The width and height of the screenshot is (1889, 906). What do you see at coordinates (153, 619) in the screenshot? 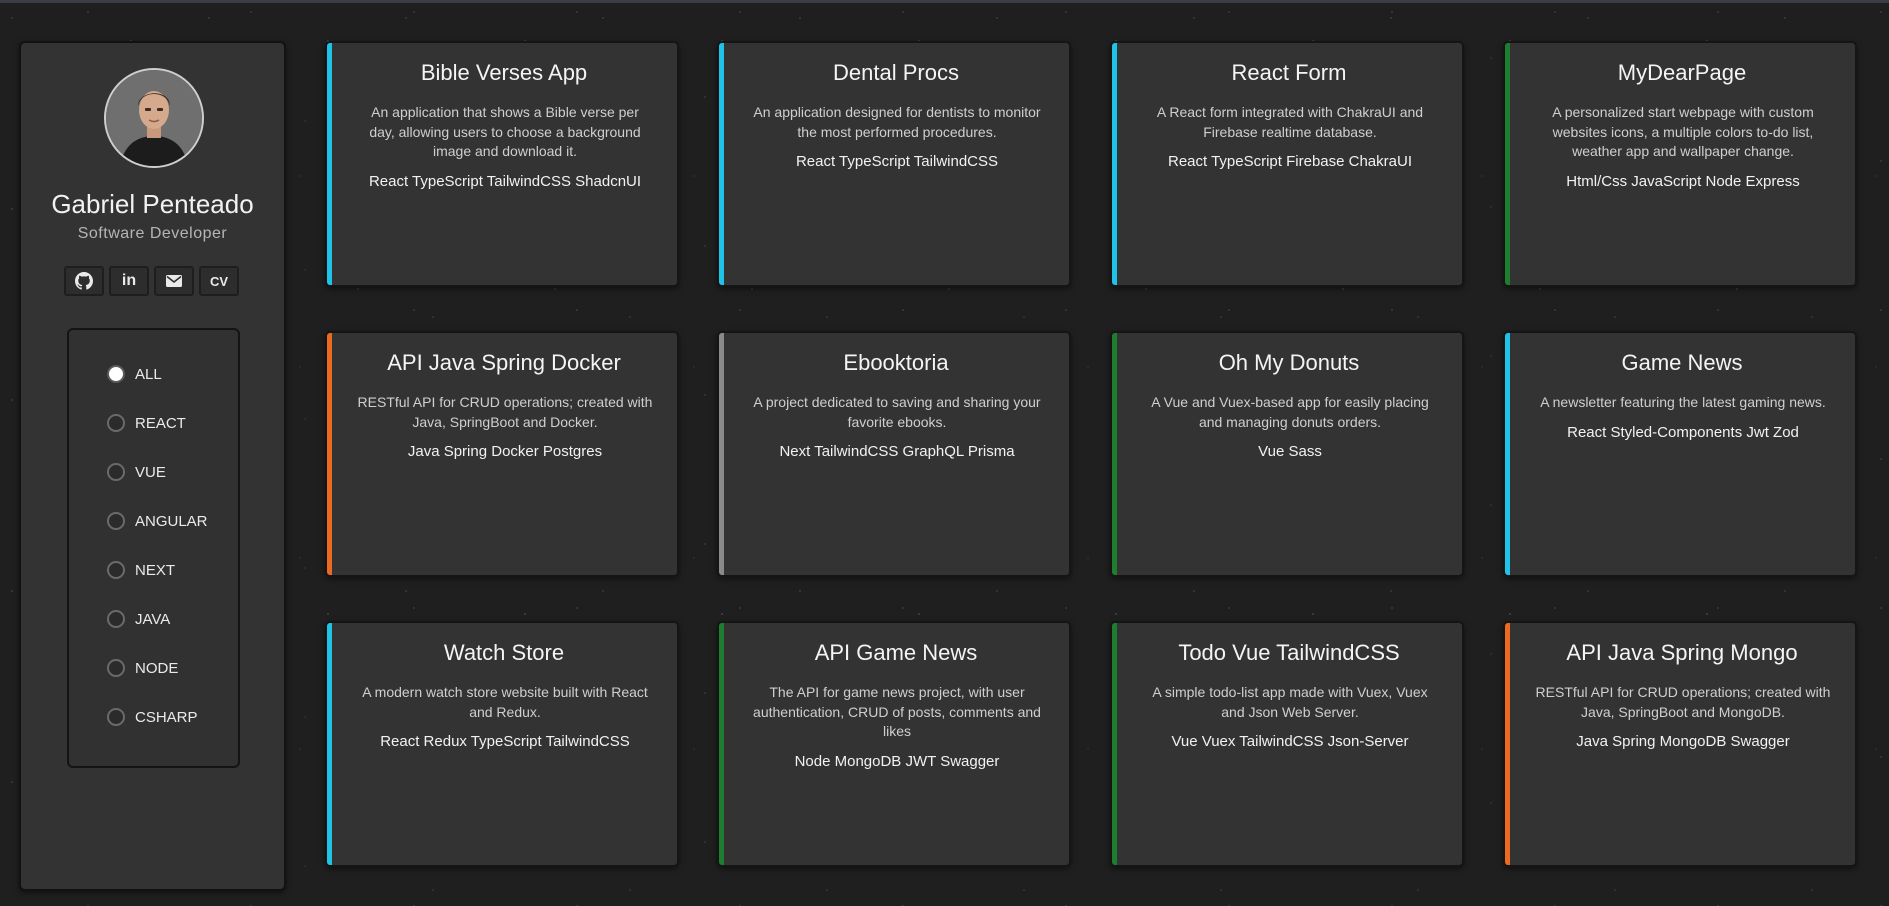
I see `filter-label: JAVA` at bounding box center [153, 619].